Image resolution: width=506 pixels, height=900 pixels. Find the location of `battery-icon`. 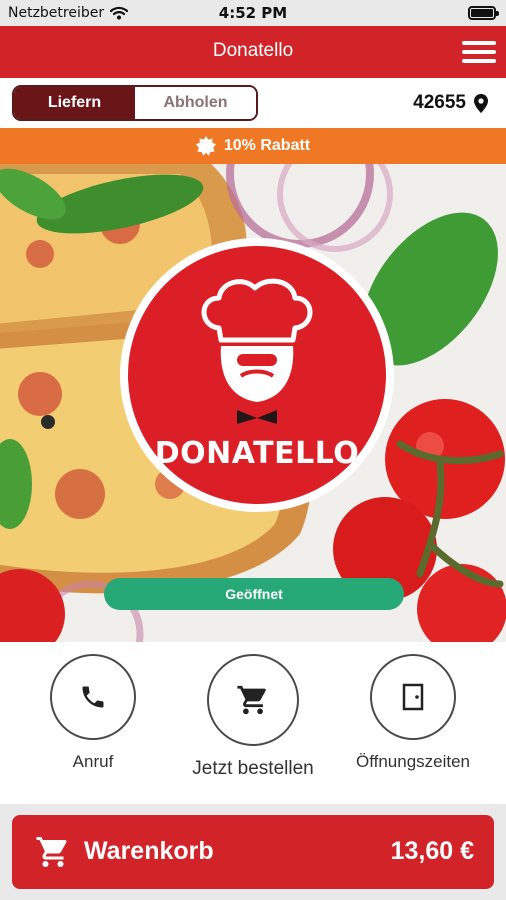

battery-icon is located at coordinates (483, 13).